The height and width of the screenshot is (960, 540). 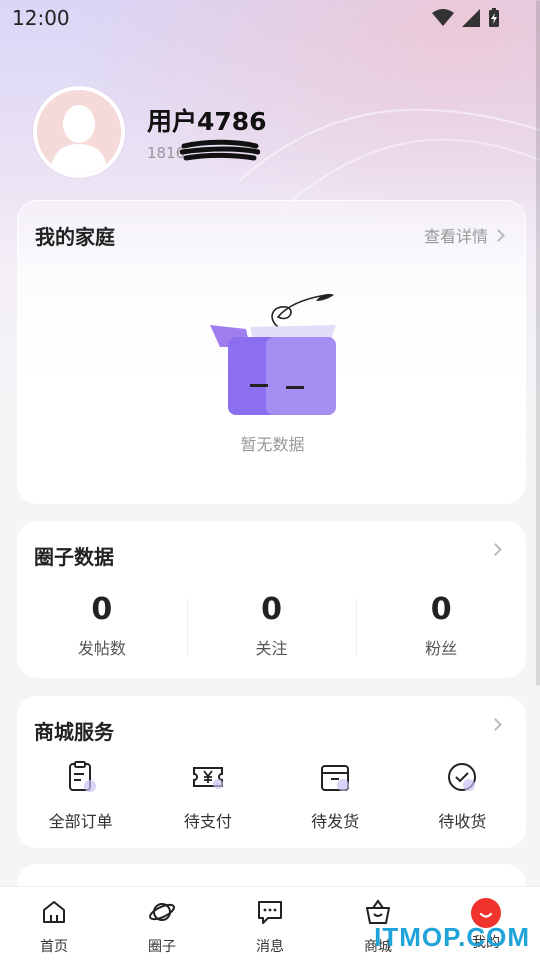 I want to click on service-all-orders: 全部订单, so click(x=80, y=796).